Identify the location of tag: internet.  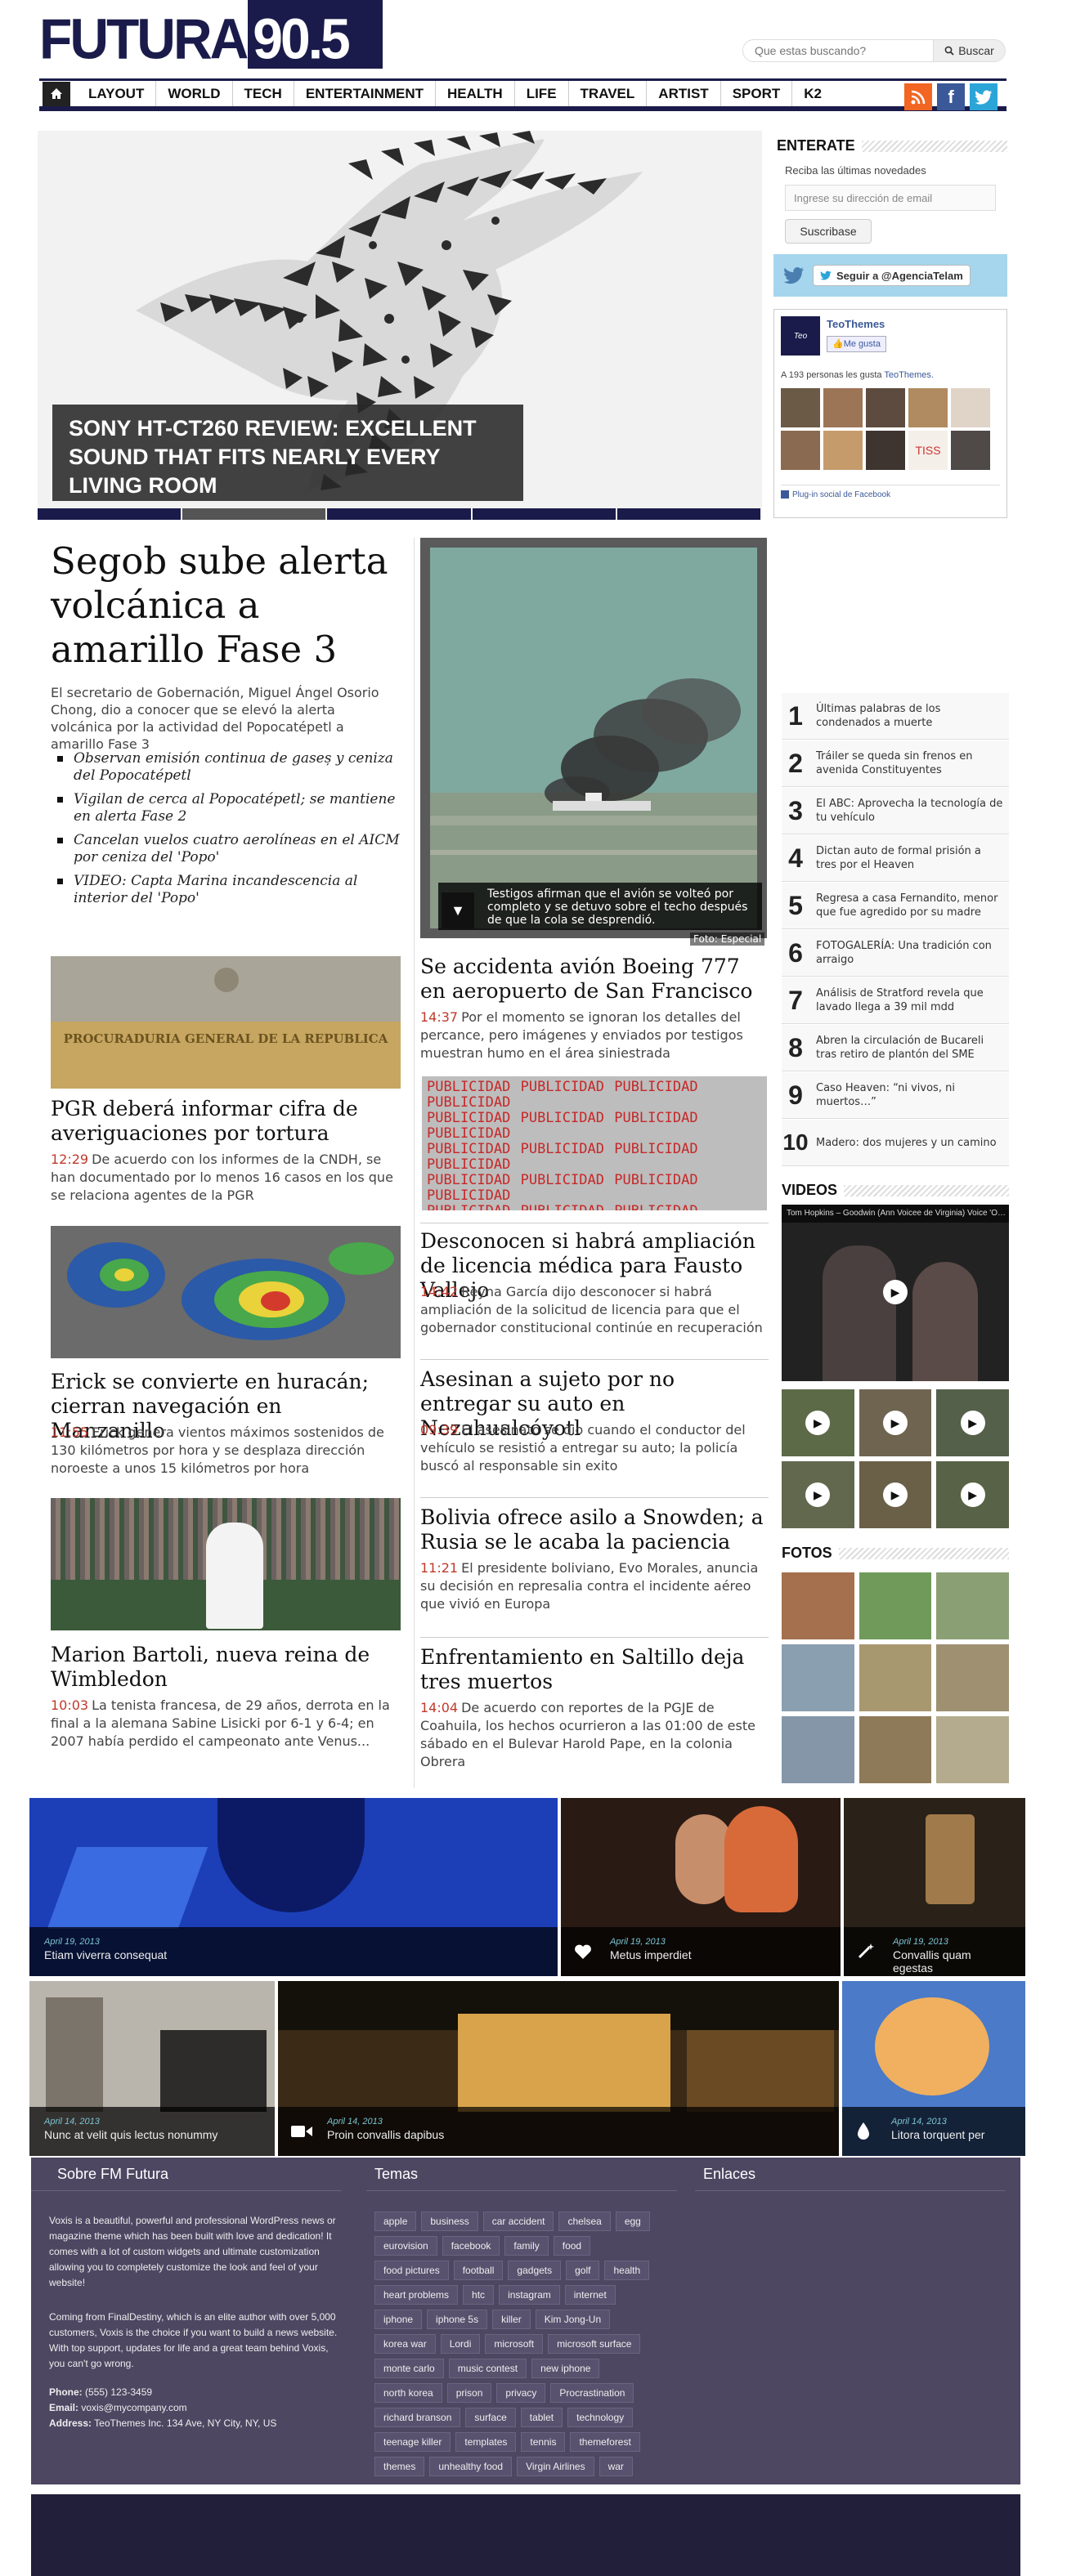
(590, 2295).